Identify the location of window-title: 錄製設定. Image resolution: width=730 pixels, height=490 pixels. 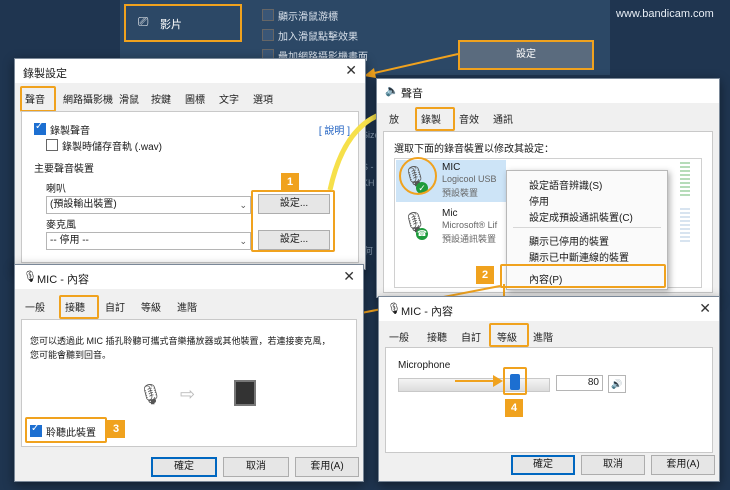
(45, 74).